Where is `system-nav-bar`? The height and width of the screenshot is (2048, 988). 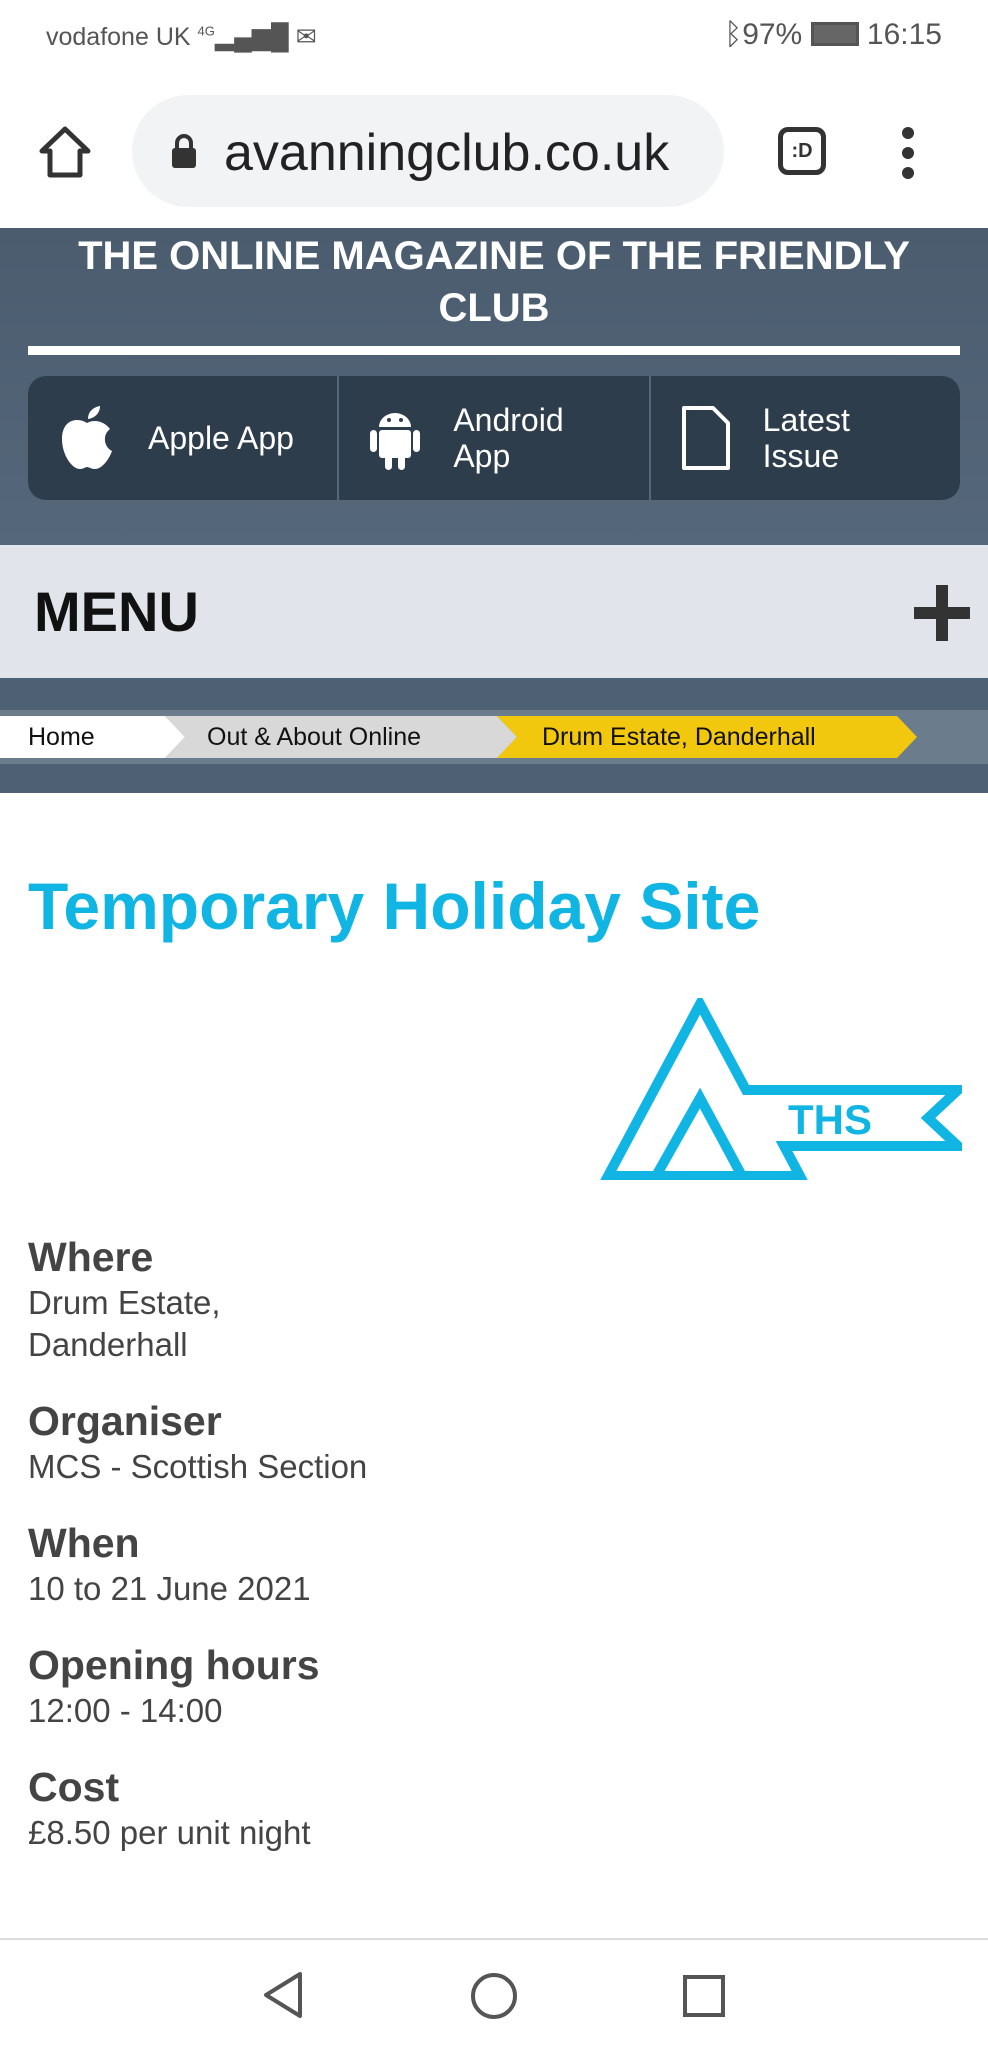
system-nav-bar is located at coordinates (494, 1993).